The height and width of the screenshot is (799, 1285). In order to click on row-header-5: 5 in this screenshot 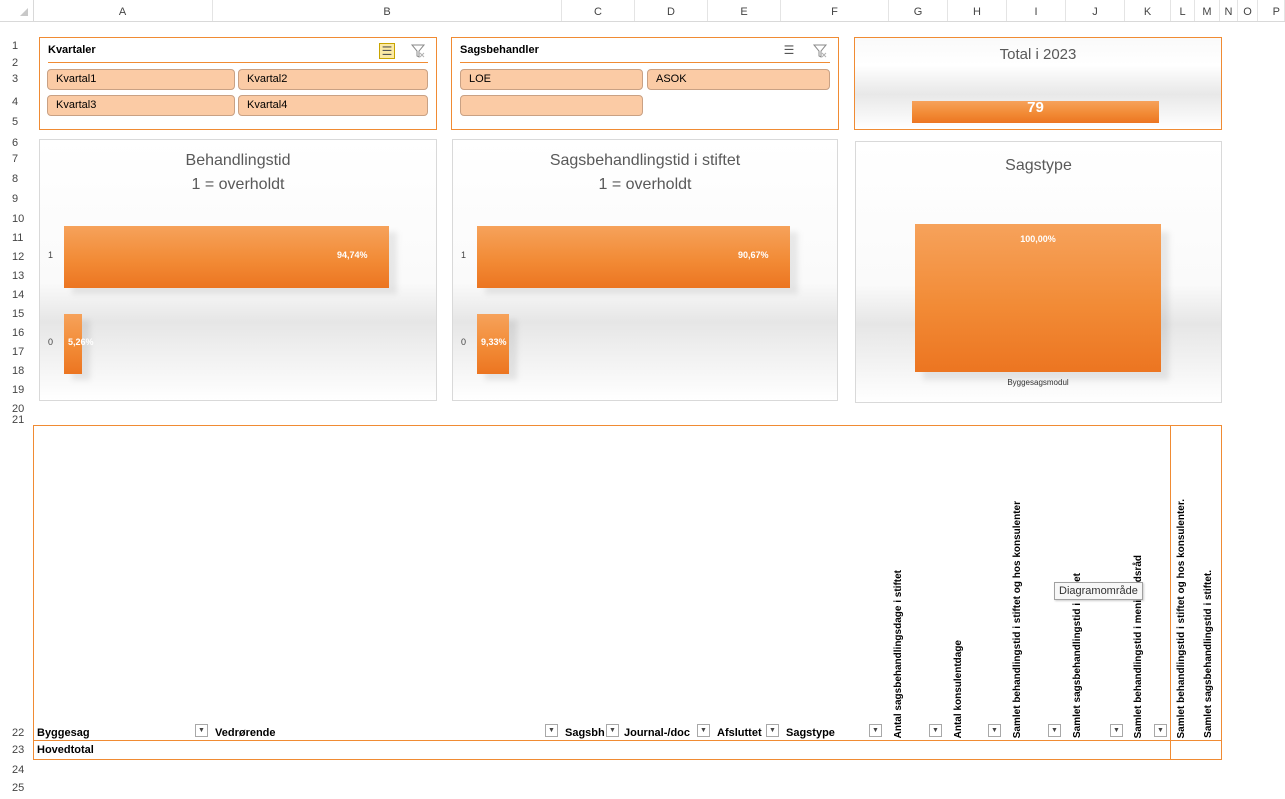, I will do `click(16, 122)`.